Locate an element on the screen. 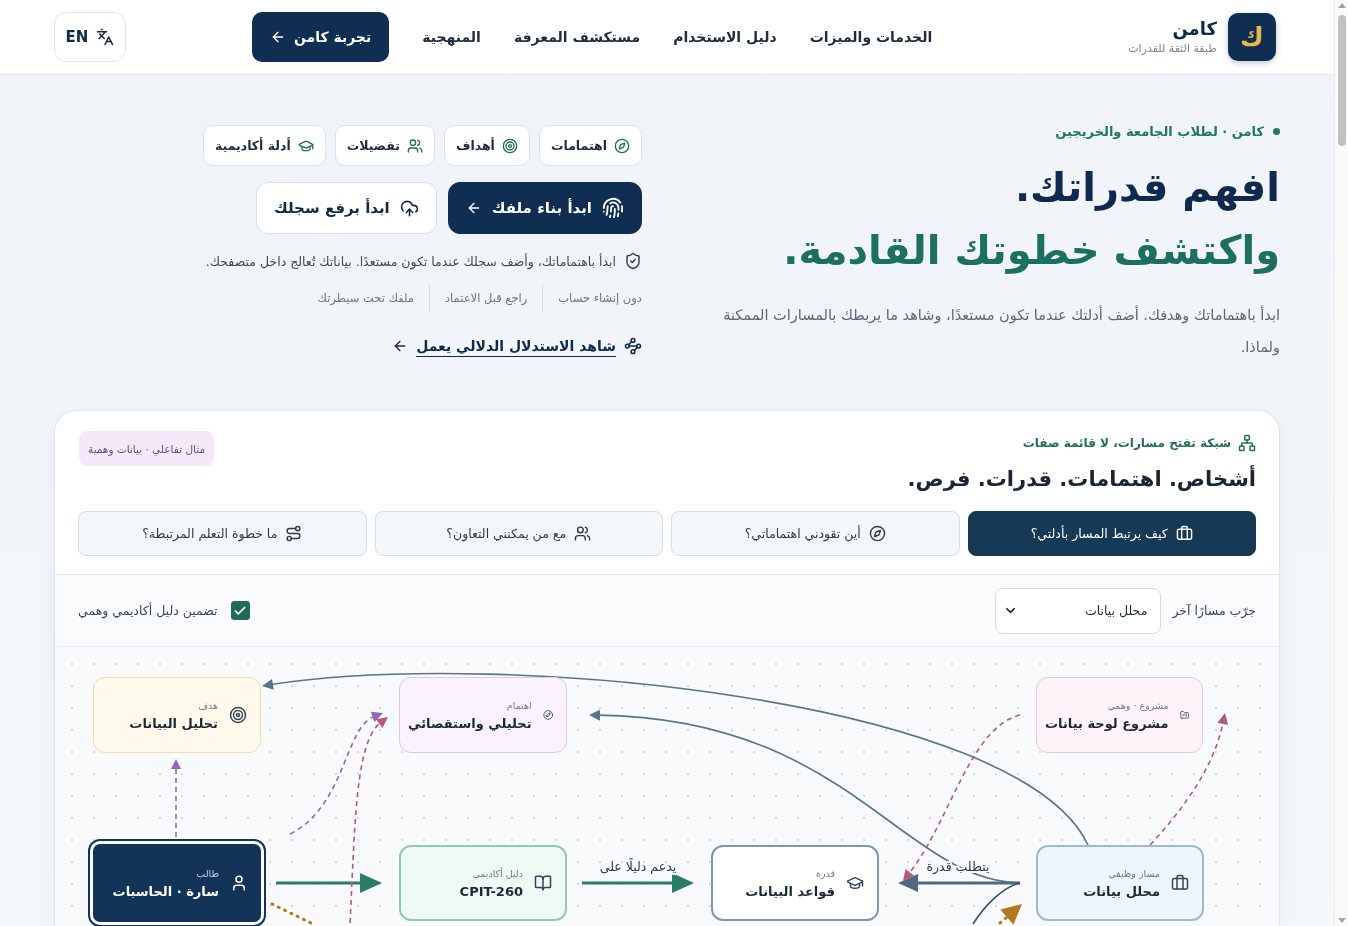  node-type-label: مسار وظيفي is located at coordinates (1133, 873).